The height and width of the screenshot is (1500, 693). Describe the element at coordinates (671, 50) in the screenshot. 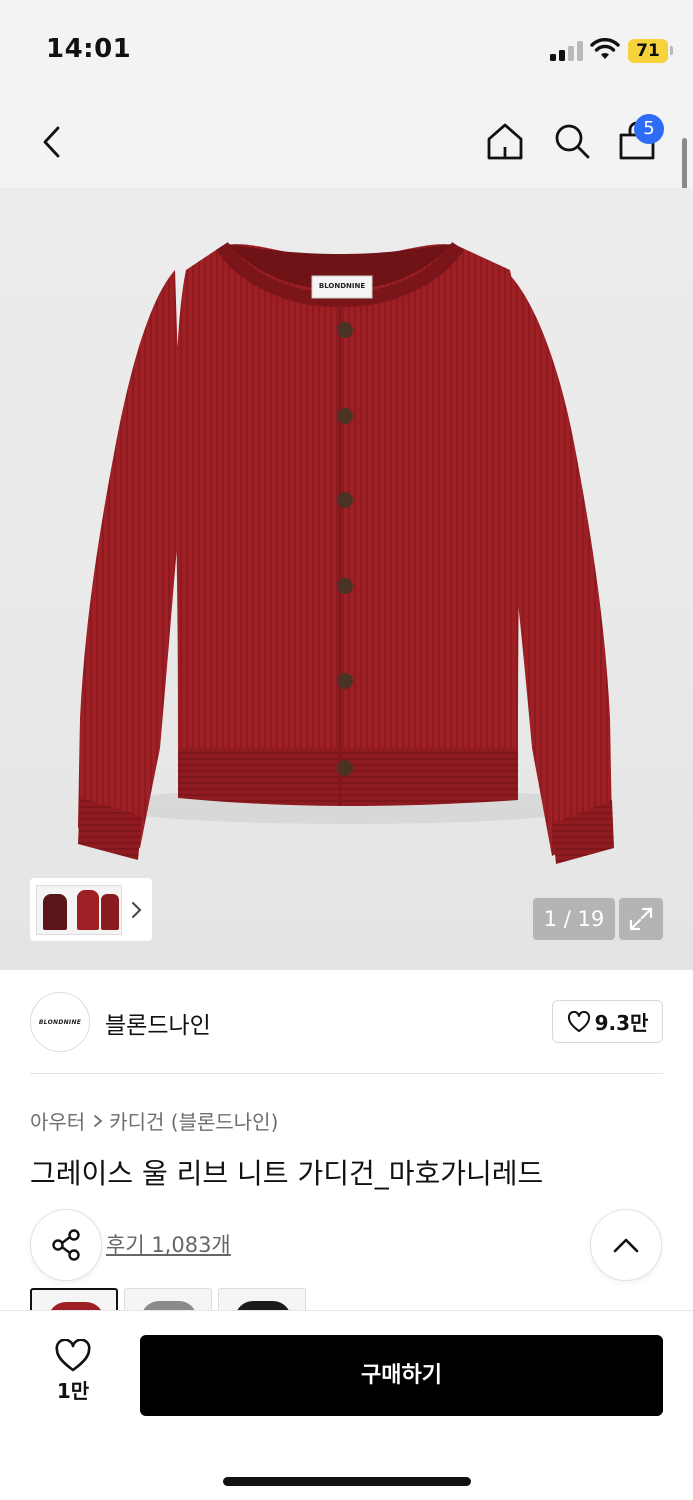

I see `battery-tip` at that location.